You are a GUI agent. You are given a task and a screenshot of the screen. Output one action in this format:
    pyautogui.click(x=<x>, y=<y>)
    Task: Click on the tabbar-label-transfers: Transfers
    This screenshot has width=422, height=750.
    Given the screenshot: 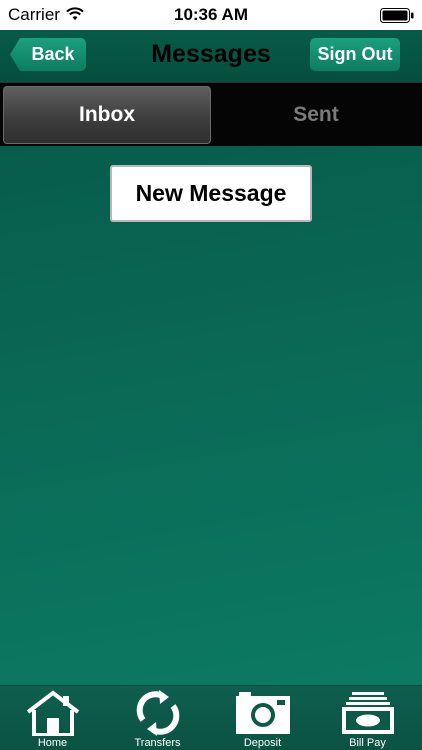 What is the action you would take?
    pyautogui.click(x=157, y=743)
    